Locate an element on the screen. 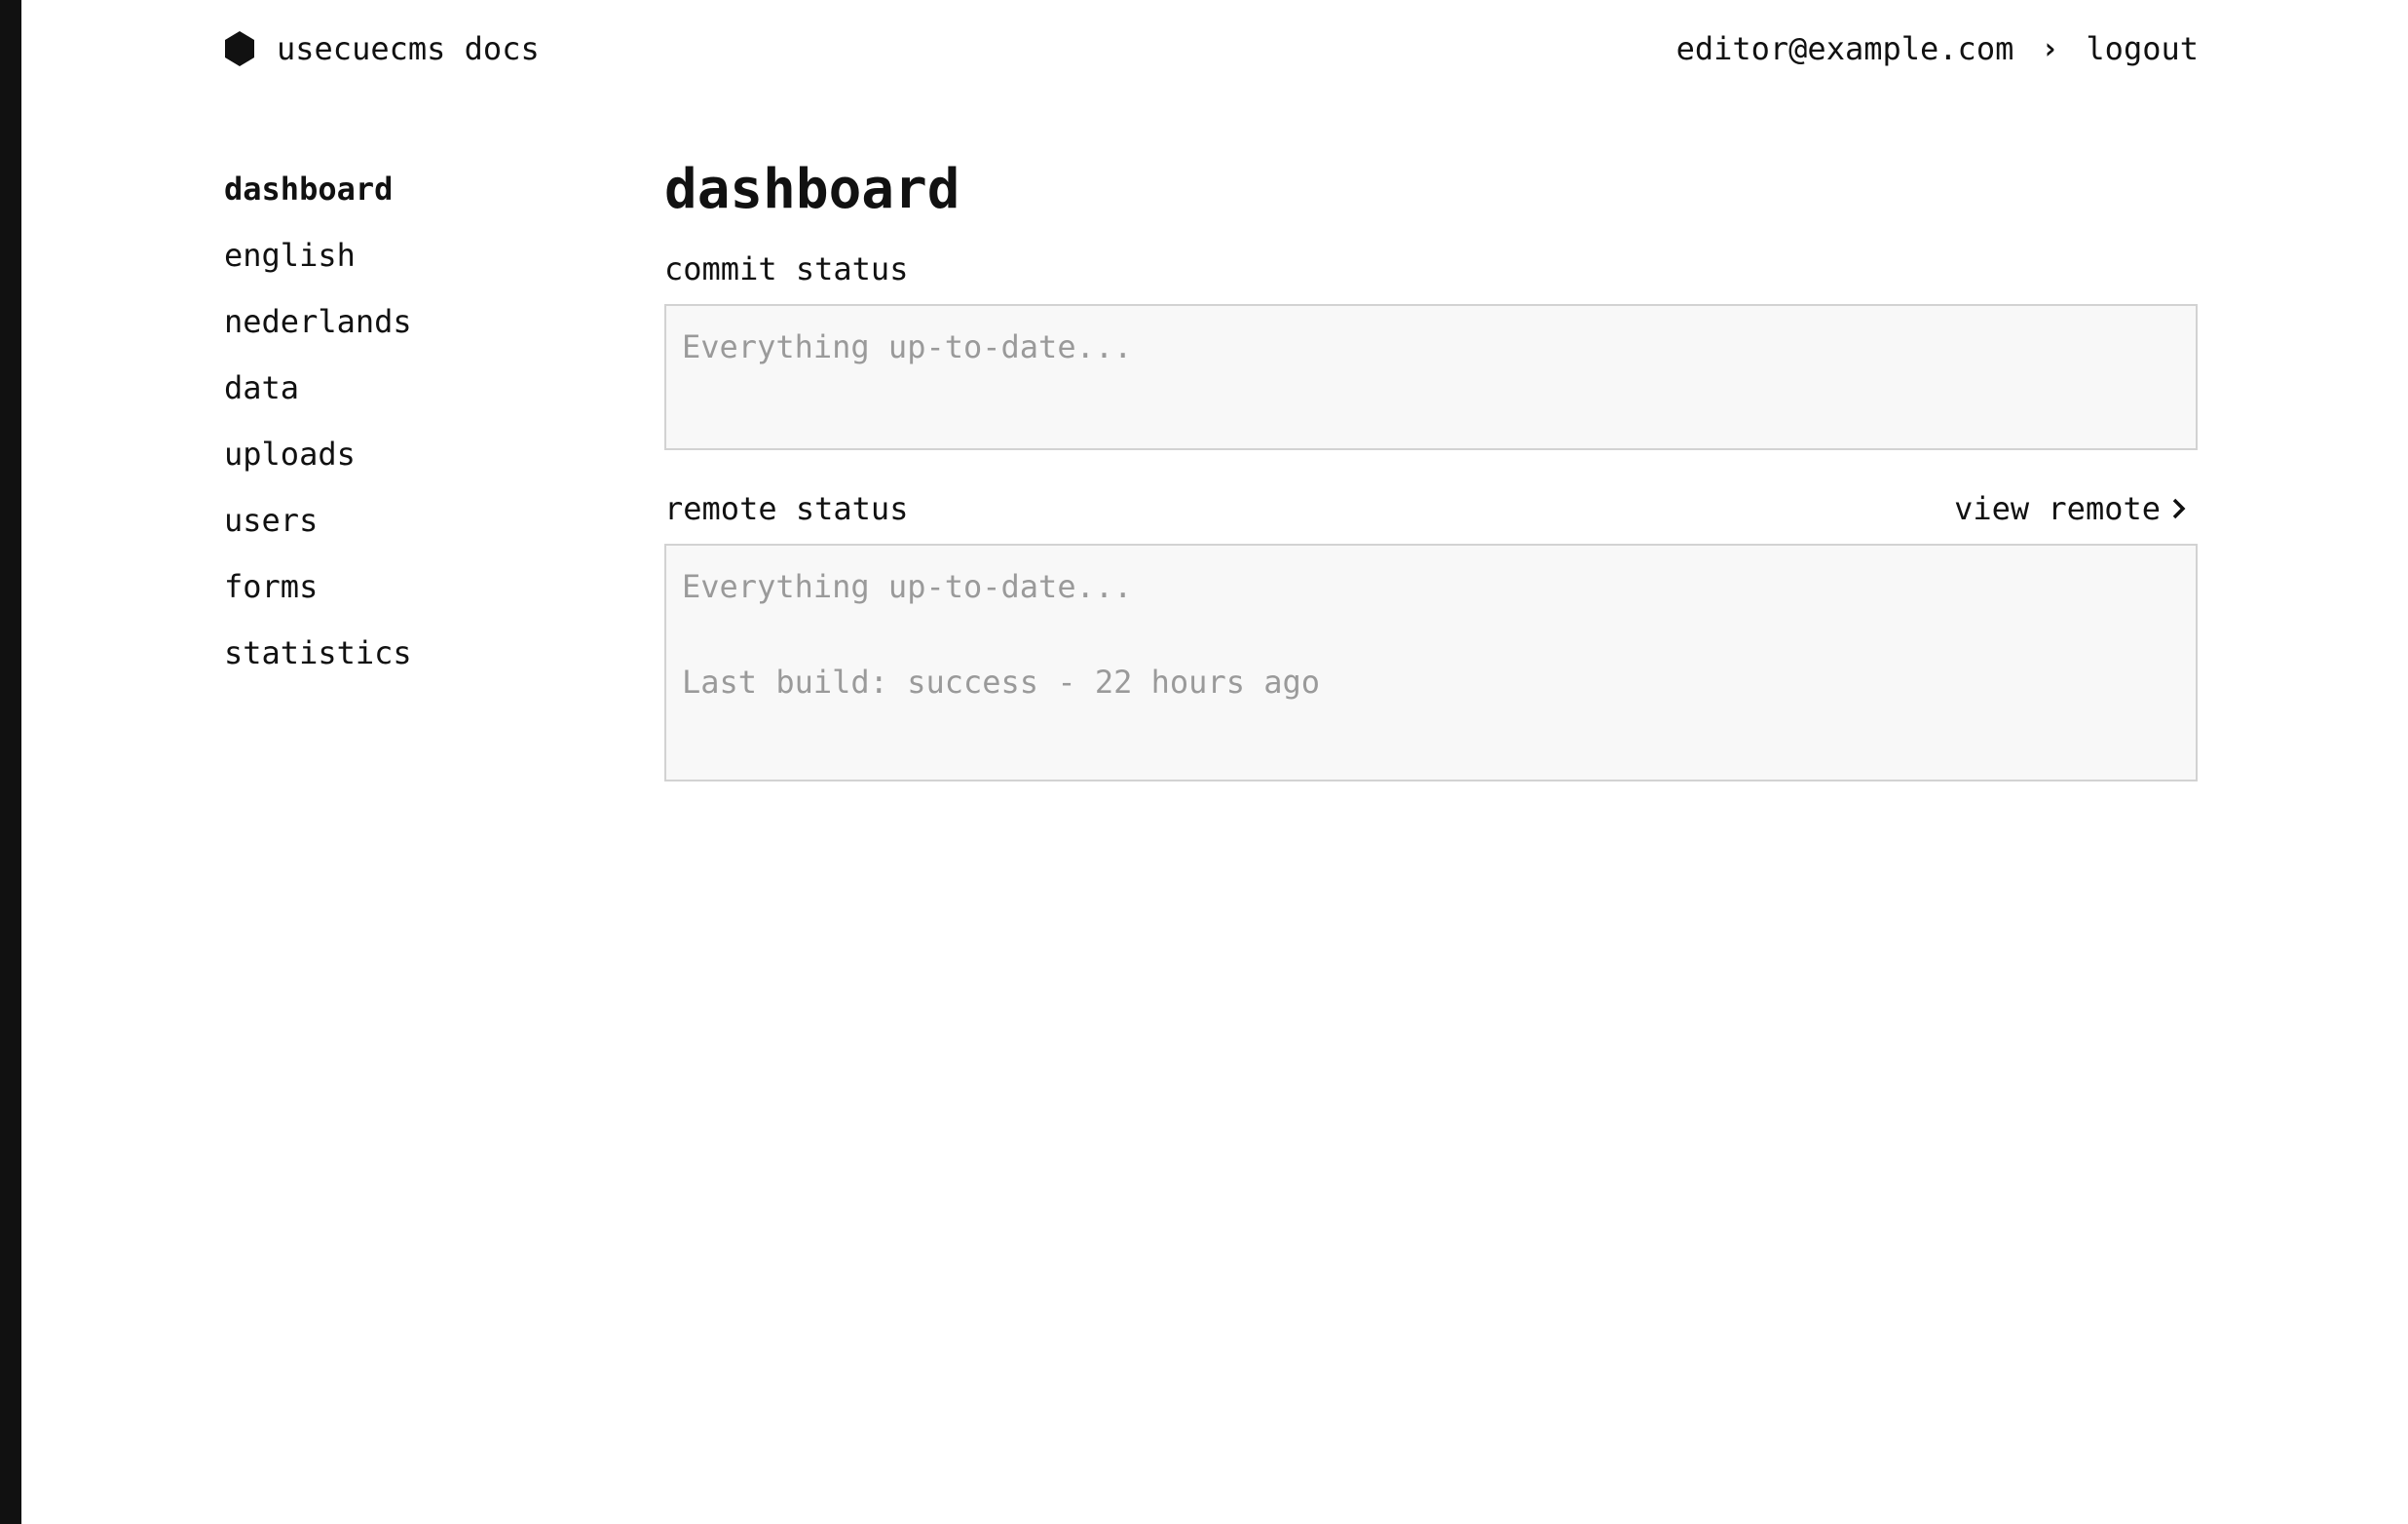 The width and height of the screenshot is (2408, 1524). commit-status-heading: commit status is located at coordinates (786, 268).